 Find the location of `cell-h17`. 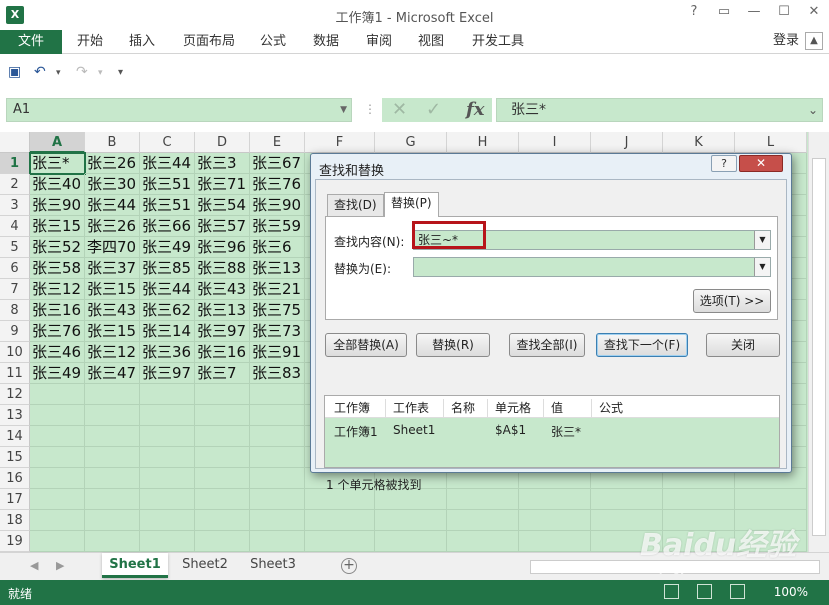

cell-h17 is located at coordinates (483, 499).